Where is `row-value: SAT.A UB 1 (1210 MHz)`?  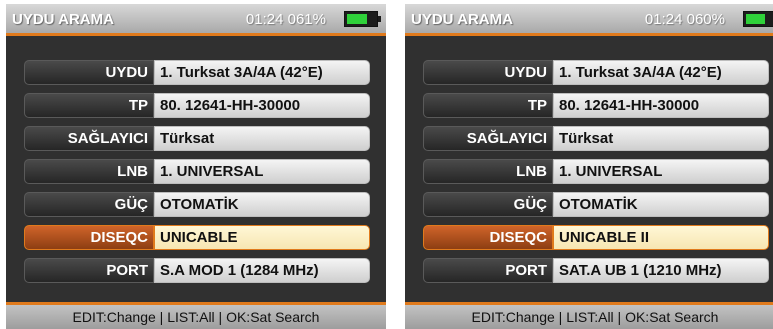
row-value: SAT.A UB 1 (1210 MHz) is located at coordinates (661, 270).